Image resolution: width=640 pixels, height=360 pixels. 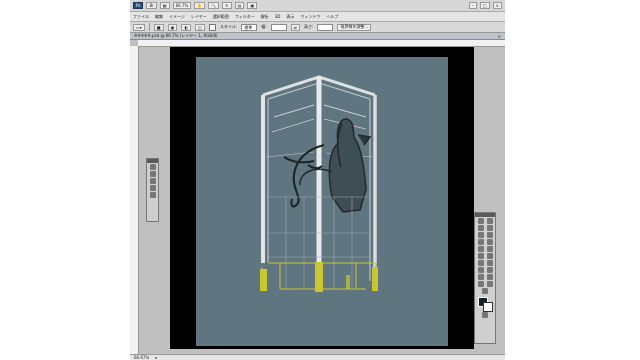 I want to click on subtract-selection-icon: ◧, so click(x=186, y=27).